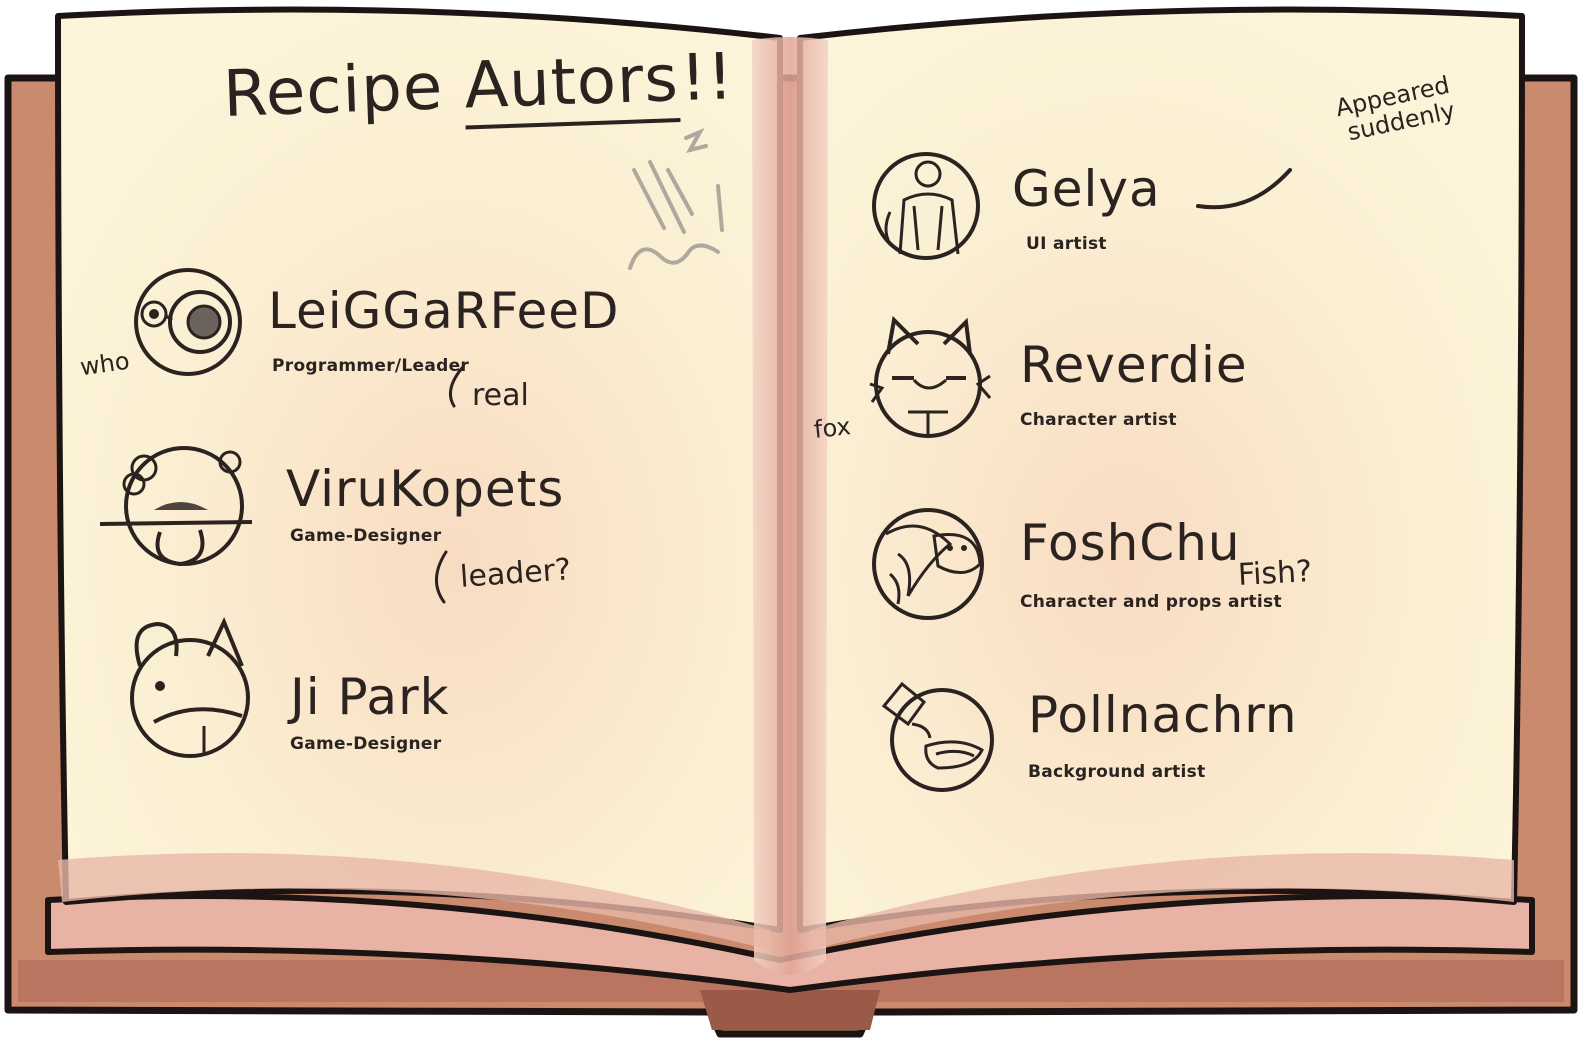 The image size is (1584, 1060). I want to click on eye-avatar-icon, so click(188, 322).